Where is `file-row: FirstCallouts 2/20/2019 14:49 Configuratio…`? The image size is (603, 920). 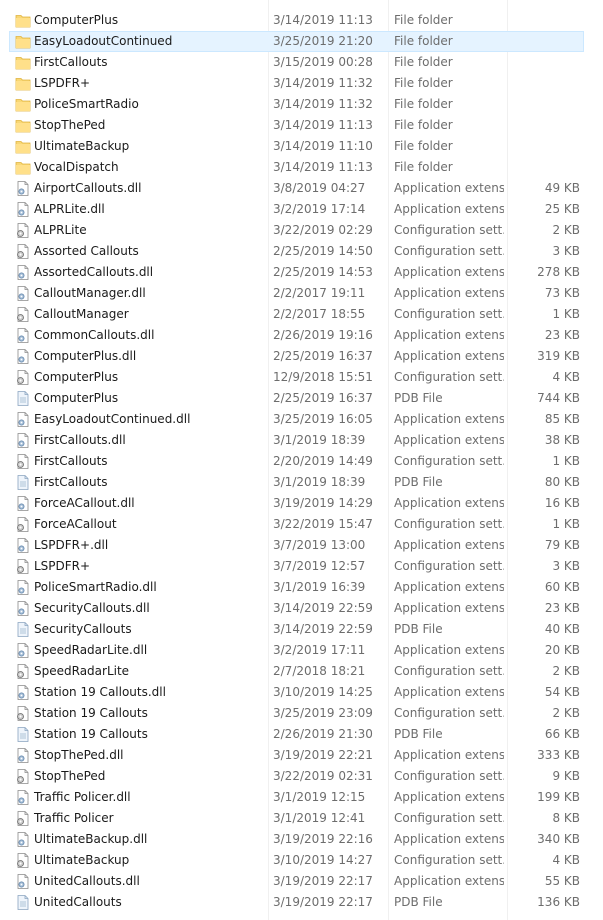
file-row: FirstCallouts 2/20/2019 14:49 Configuratio… is located at coordinates (301, 461).